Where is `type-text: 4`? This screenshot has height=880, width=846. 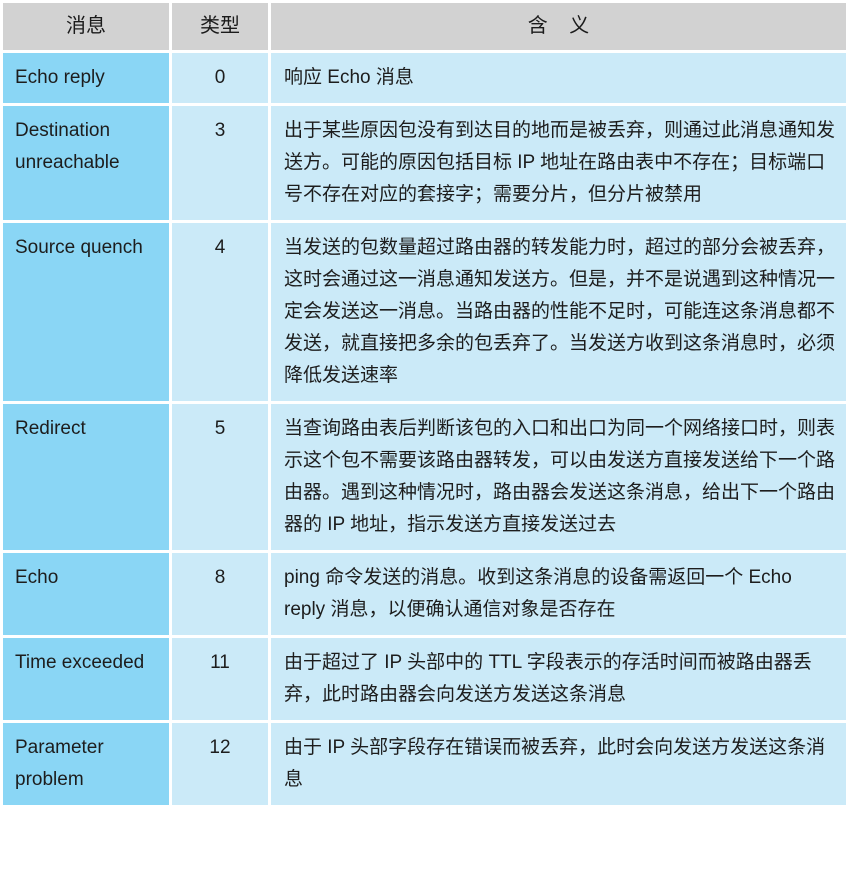 type-text: 4 is located at coordinates (220, 247).